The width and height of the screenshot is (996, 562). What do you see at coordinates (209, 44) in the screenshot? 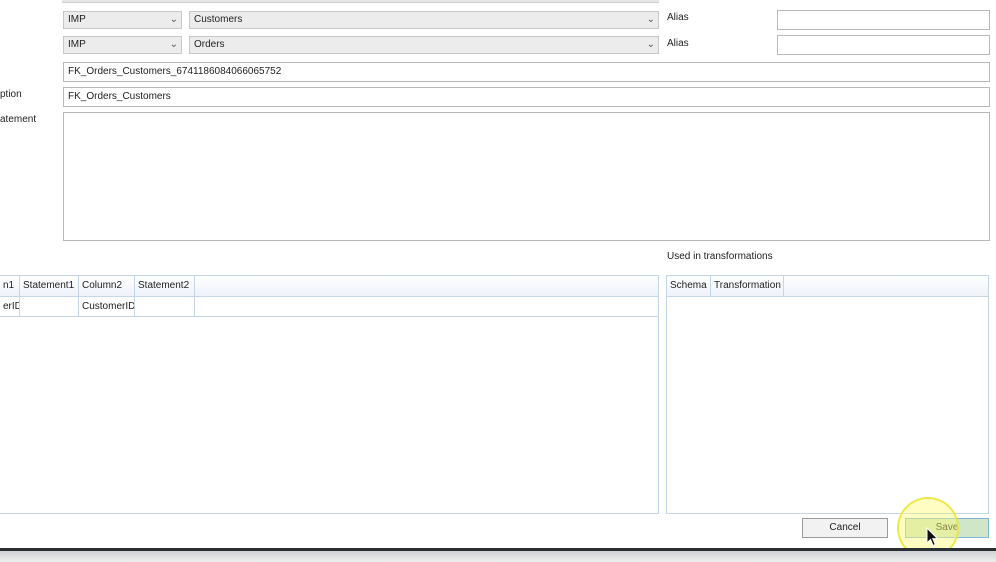
I see `child-table-value: Orders` at bounding box center [209, 44].